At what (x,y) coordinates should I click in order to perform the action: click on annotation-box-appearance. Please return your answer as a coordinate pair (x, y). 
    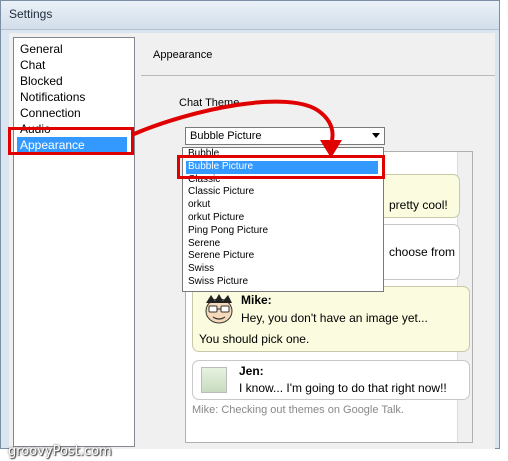
    Looking at the image, I should click on (71, 141).